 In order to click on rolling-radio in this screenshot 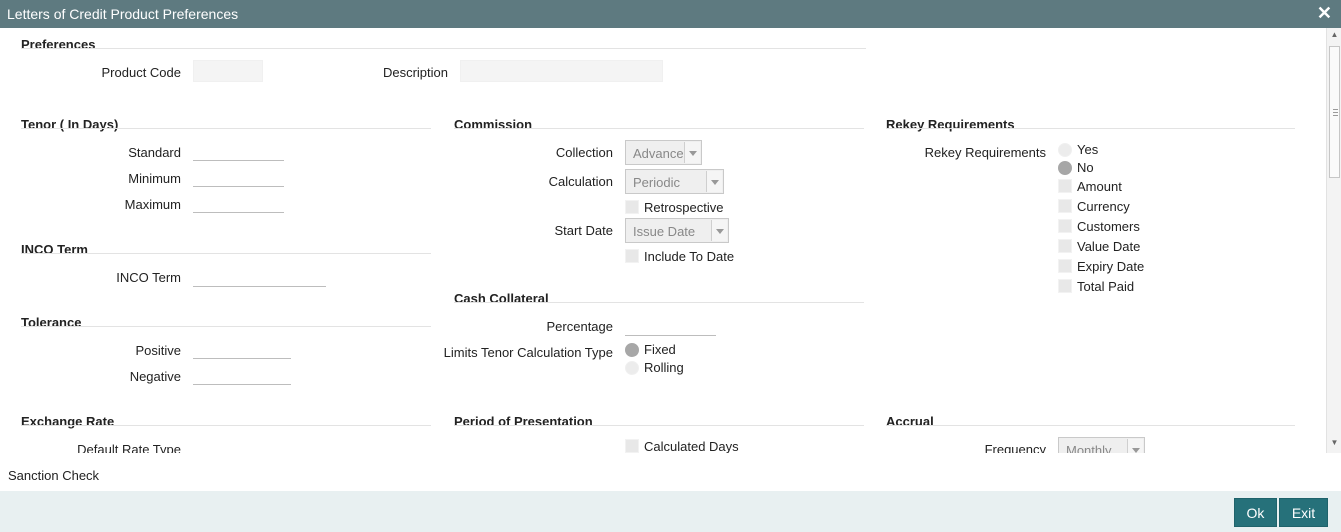, I will do `click(632, 368)`.